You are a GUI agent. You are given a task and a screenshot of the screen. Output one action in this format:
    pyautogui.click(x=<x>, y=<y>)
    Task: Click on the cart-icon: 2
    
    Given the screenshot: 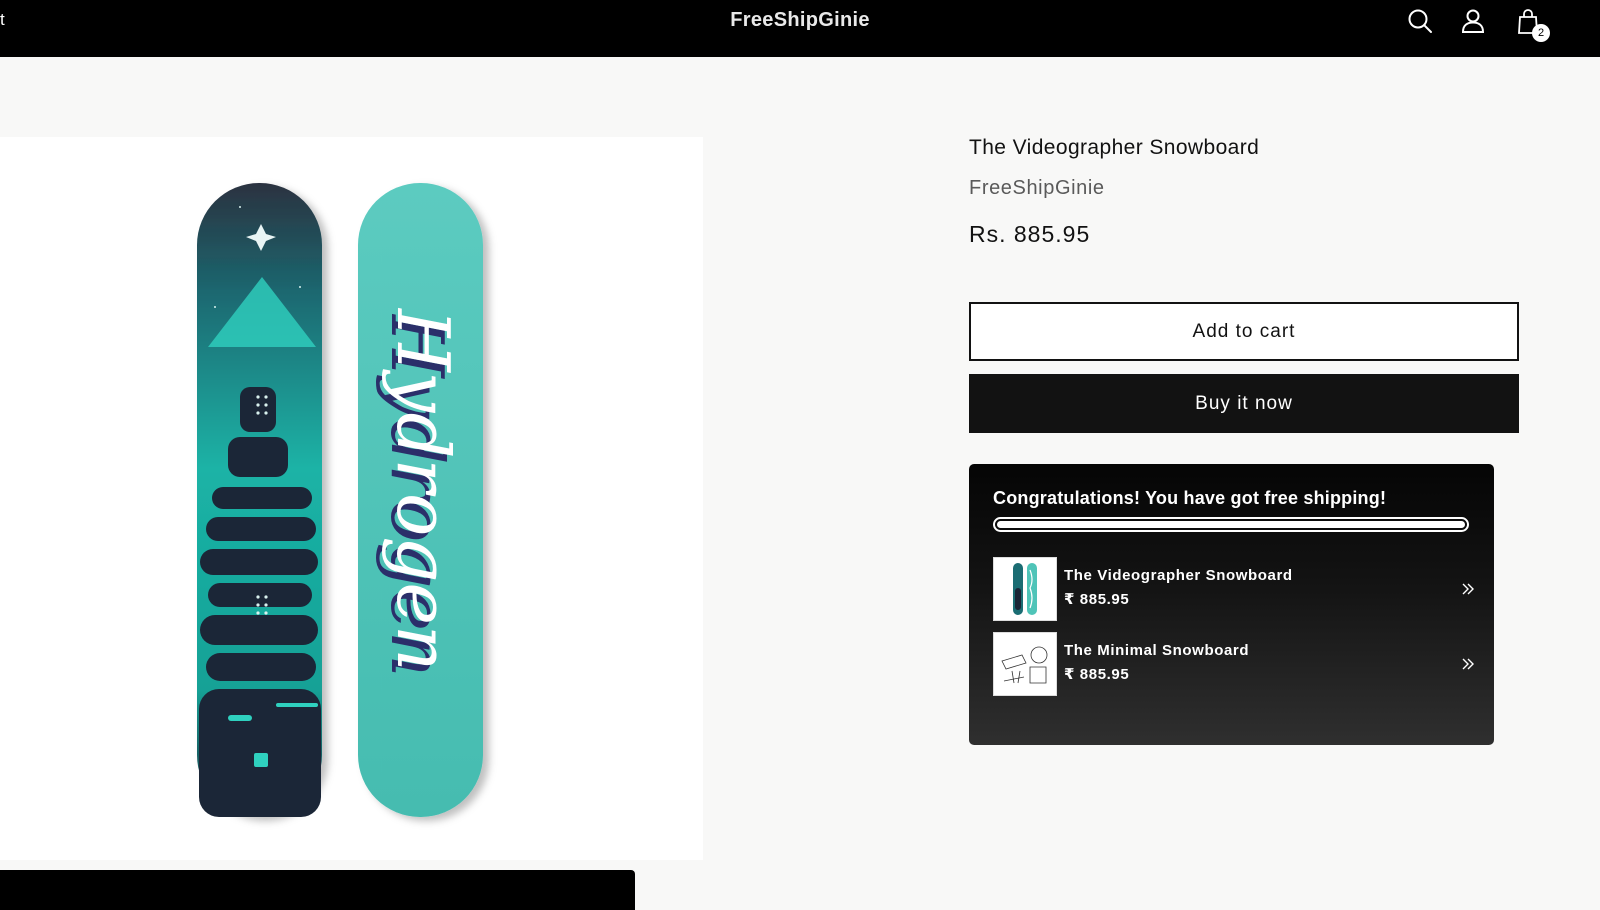 What is the action you would take?
    pyautogui.click(x=1531, y=24)
    